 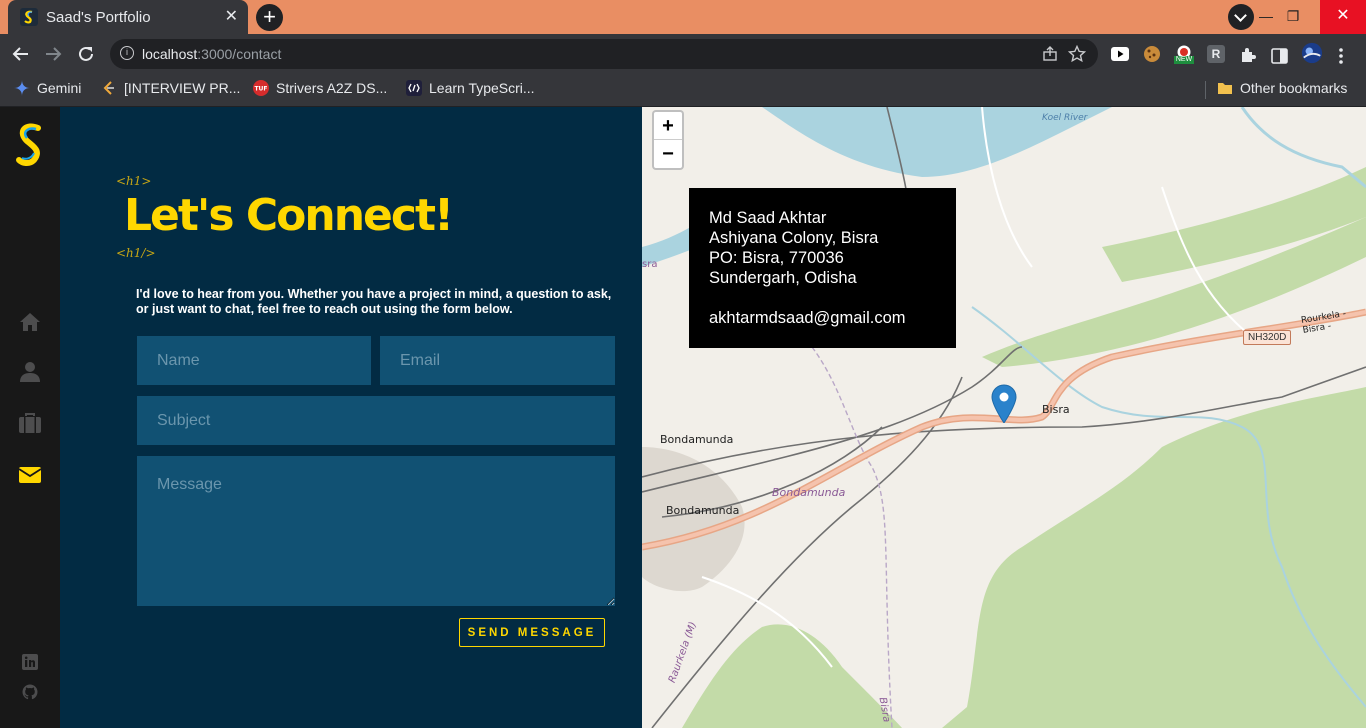 I want to click on new-extension-icon: NEW, so click(x=1184, y=54).